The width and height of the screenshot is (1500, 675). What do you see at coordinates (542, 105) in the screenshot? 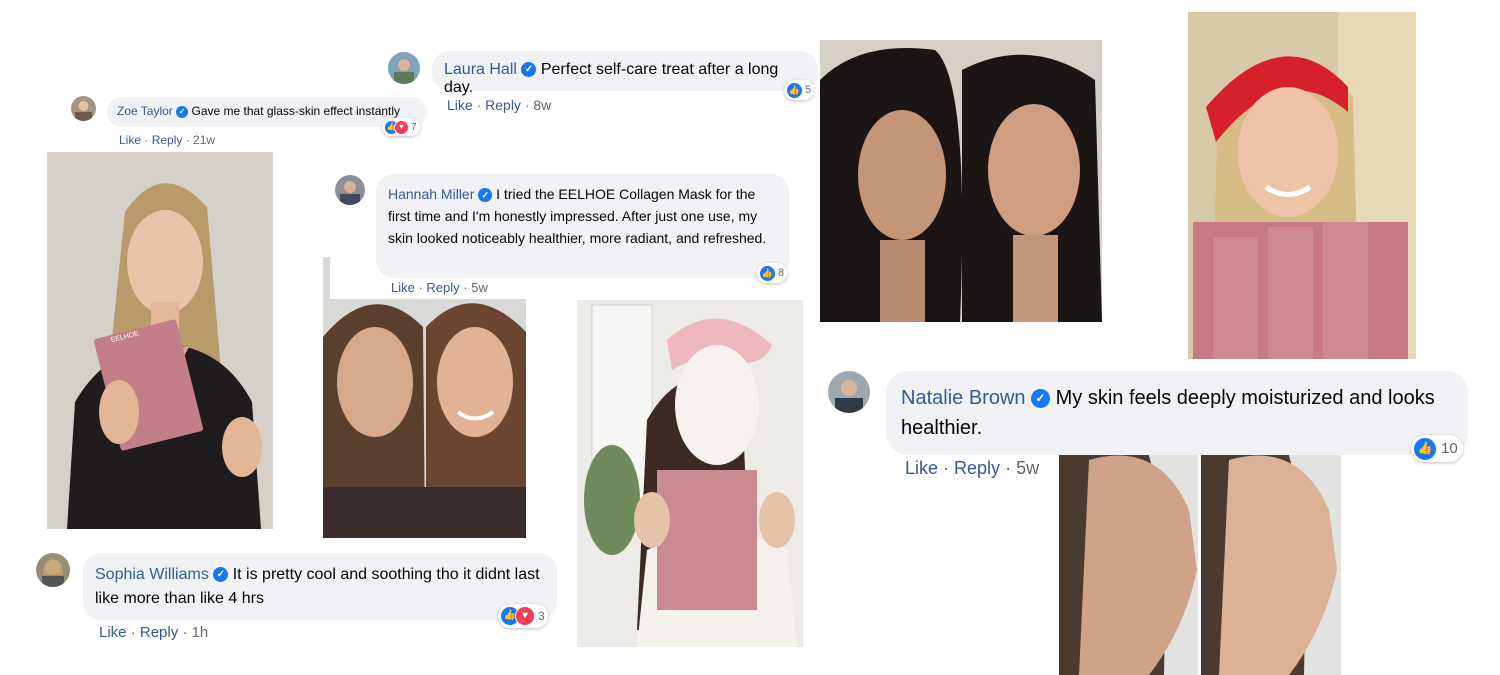
I see `comment-time: 8w` at bounding box center [542, 105].